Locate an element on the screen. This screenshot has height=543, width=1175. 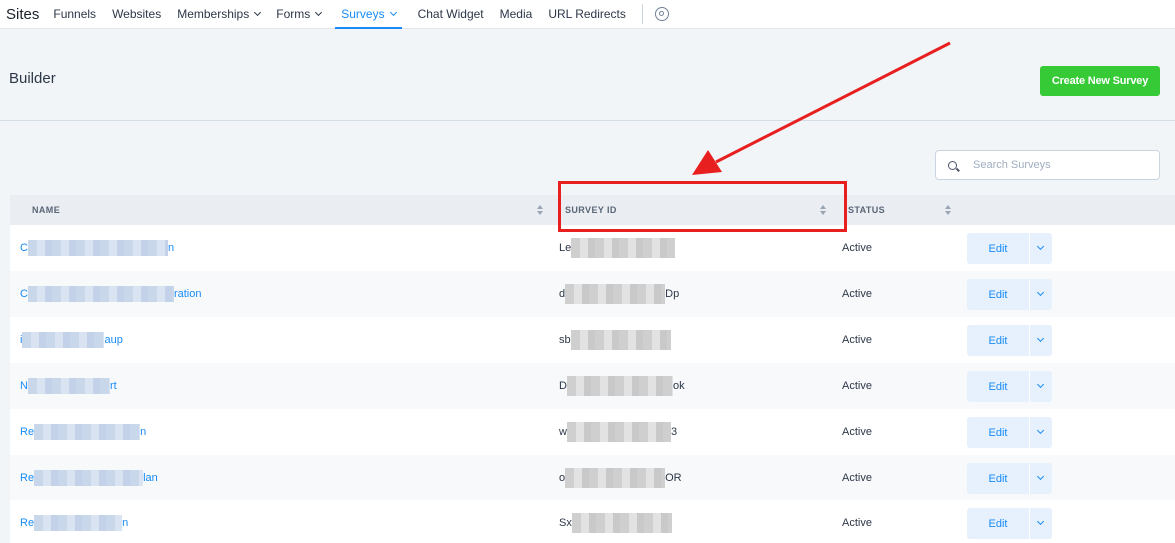
survey-id: sb is located at coordinates (615, 340).